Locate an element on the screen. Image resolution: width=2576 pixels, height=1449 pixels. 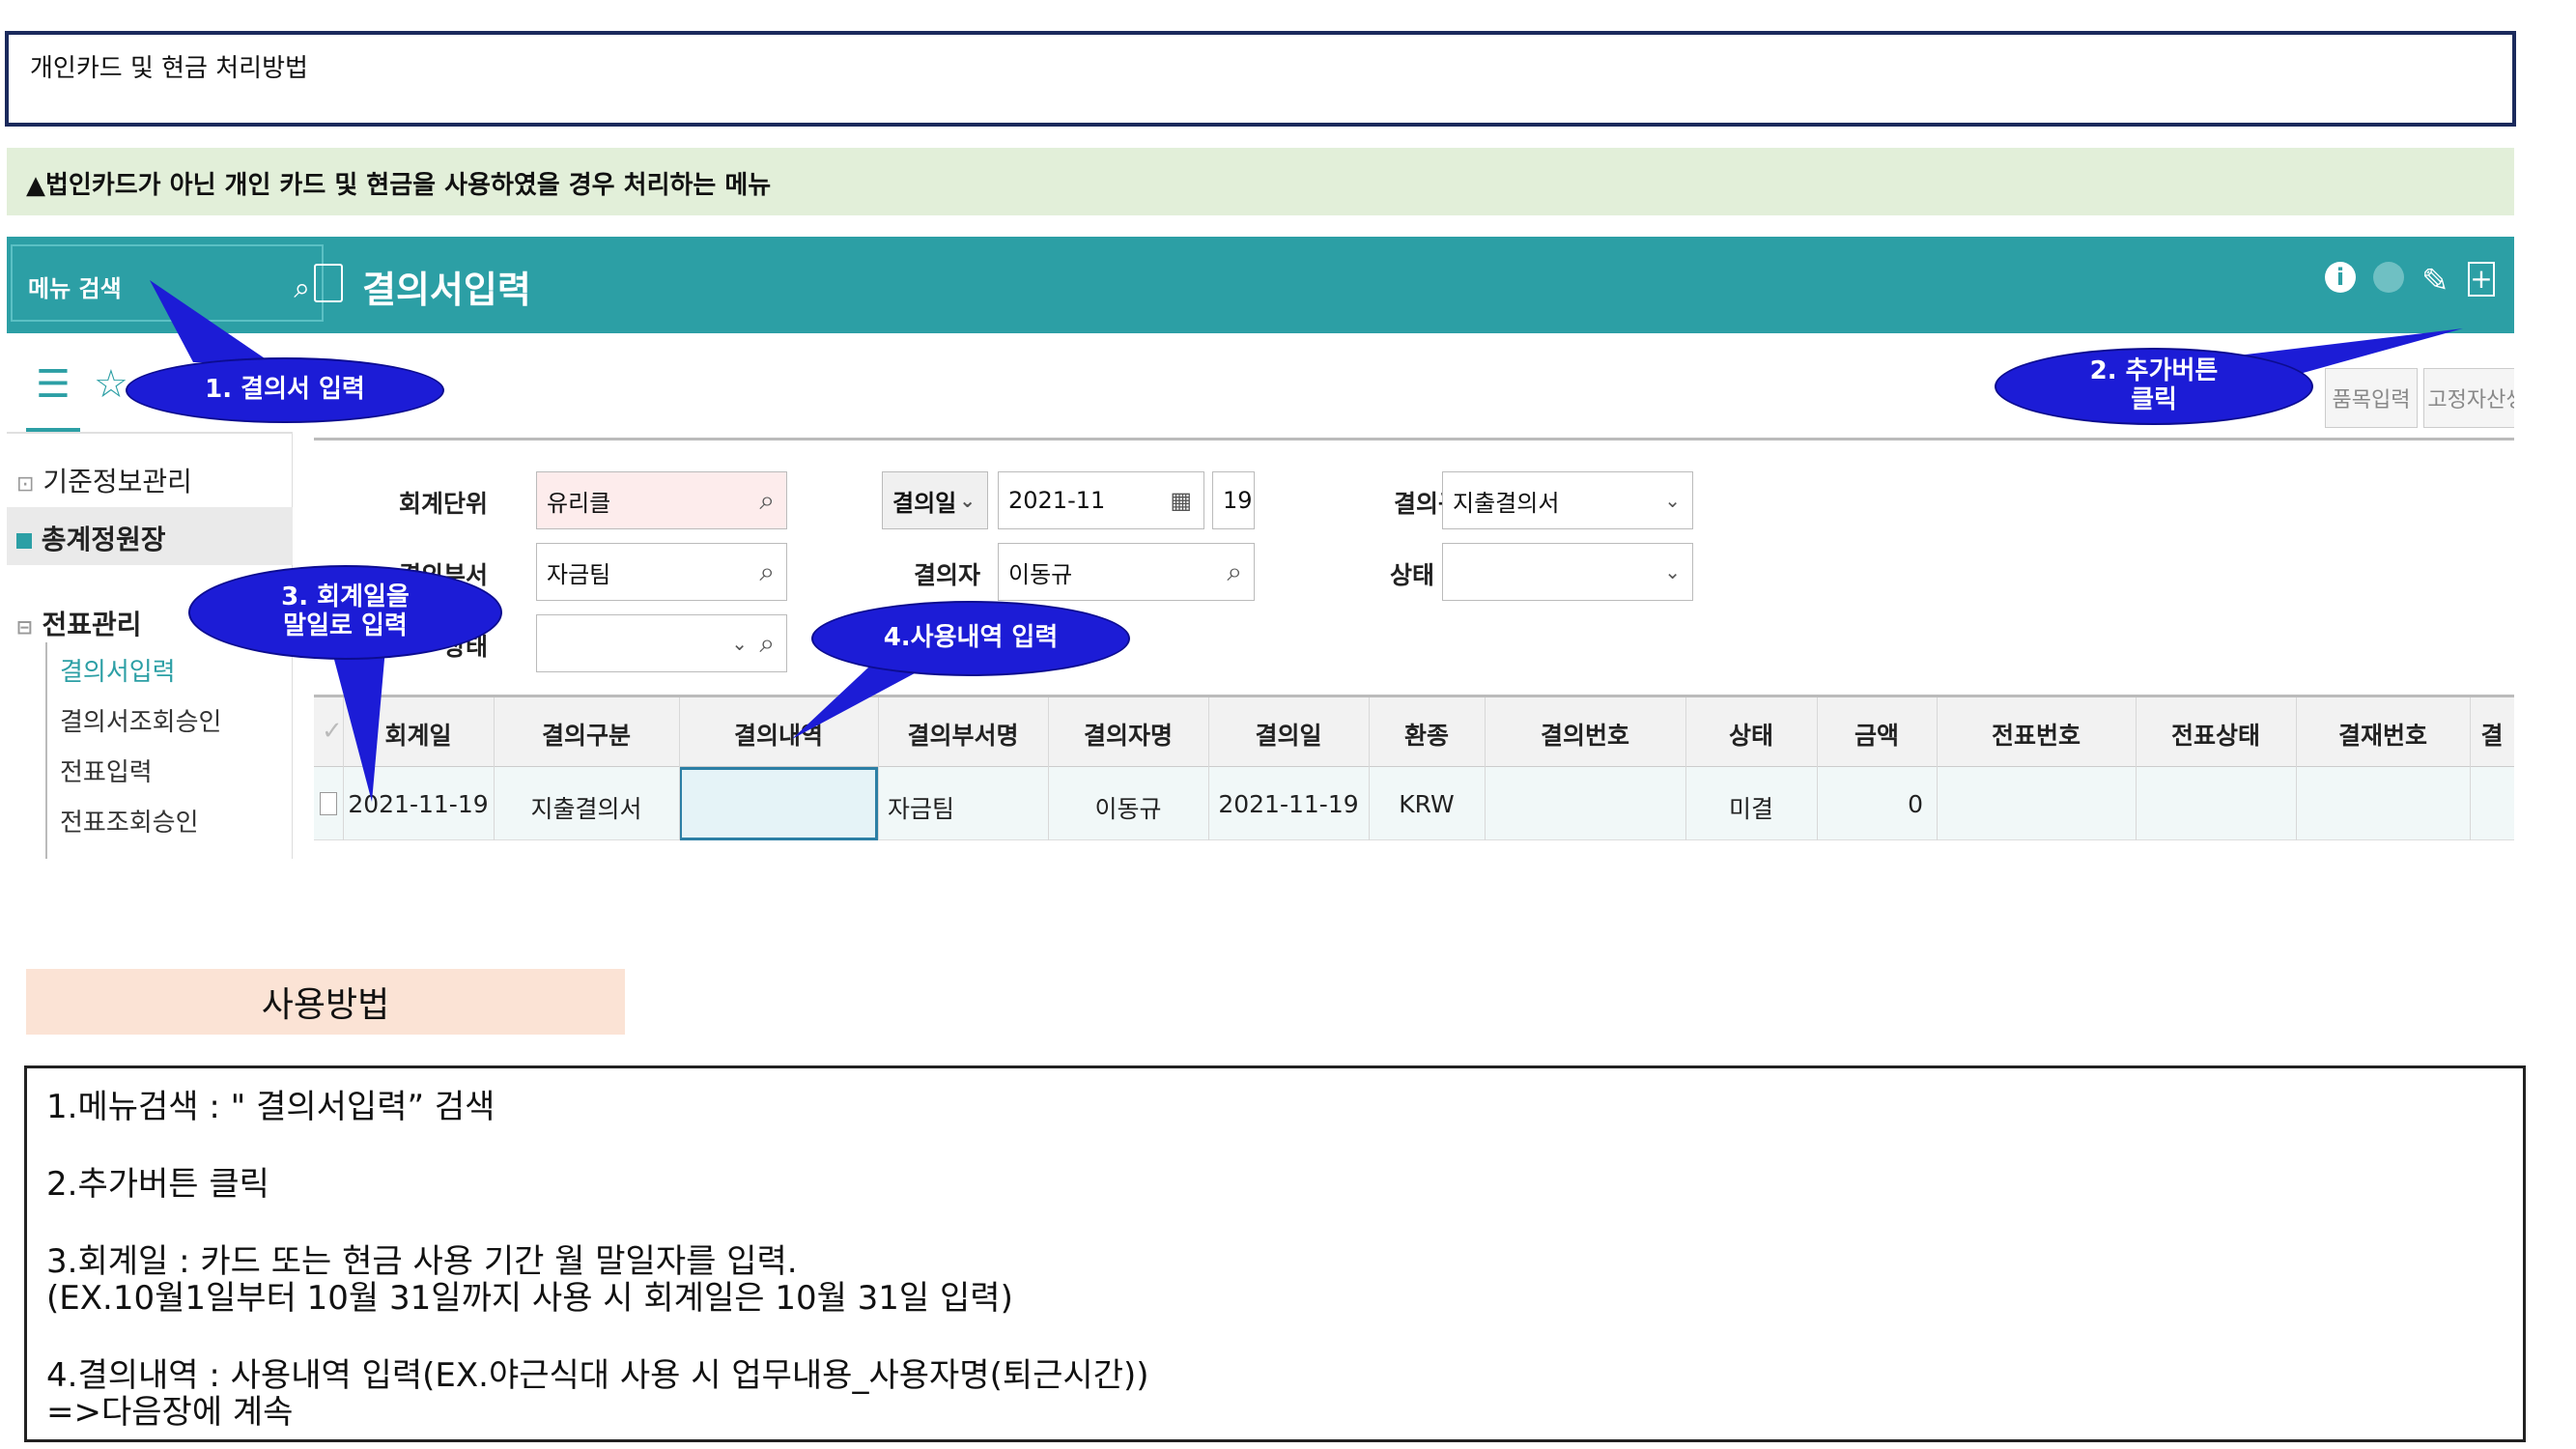
callout-3-pointer is located at coordinates (357, 720).